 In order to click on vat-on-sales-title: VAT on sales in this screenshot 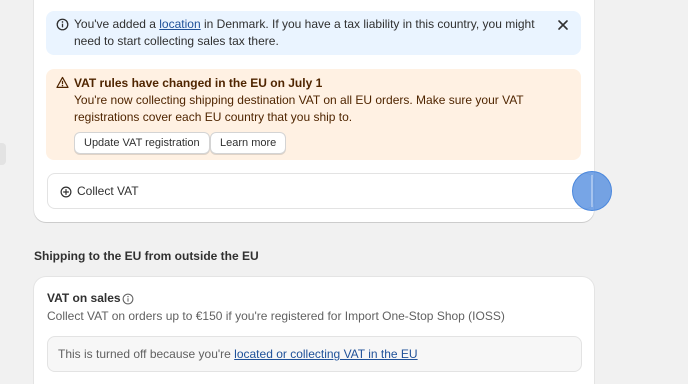, I will do `click(84, 298)`.